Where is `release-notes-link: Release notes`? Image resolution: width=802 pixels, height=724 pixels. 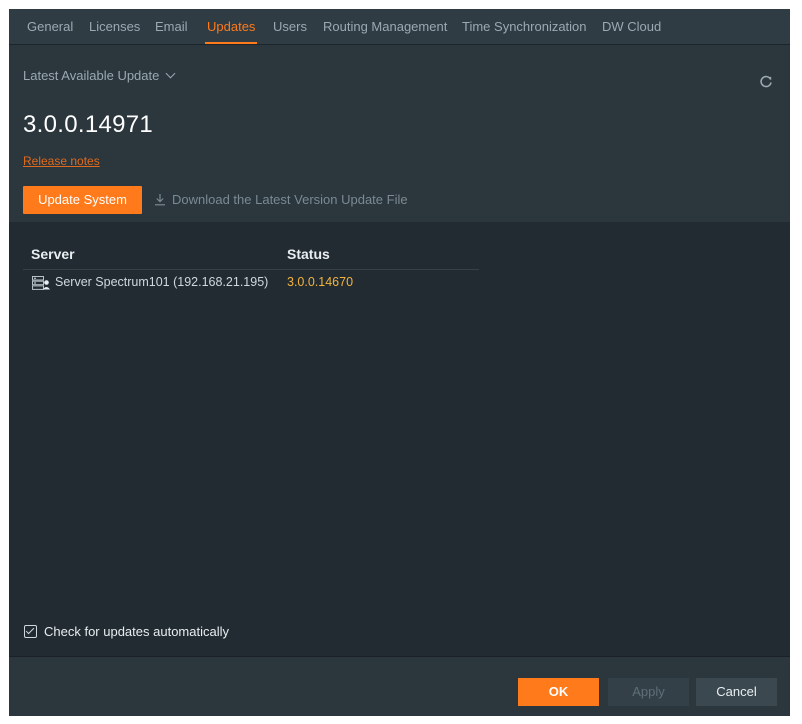 release-notes-link: Release notes is located at coordinates (61, 161).